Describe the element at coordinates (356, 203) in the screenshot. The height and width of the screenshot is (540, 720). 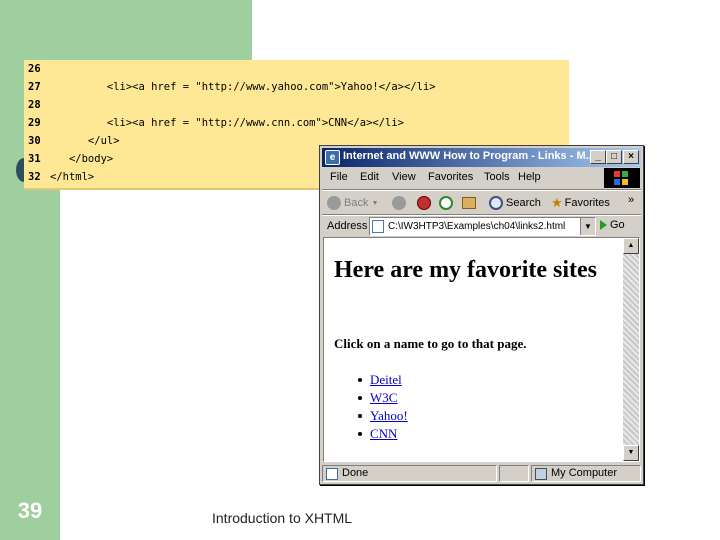
I see `back-label: Back` at that location.